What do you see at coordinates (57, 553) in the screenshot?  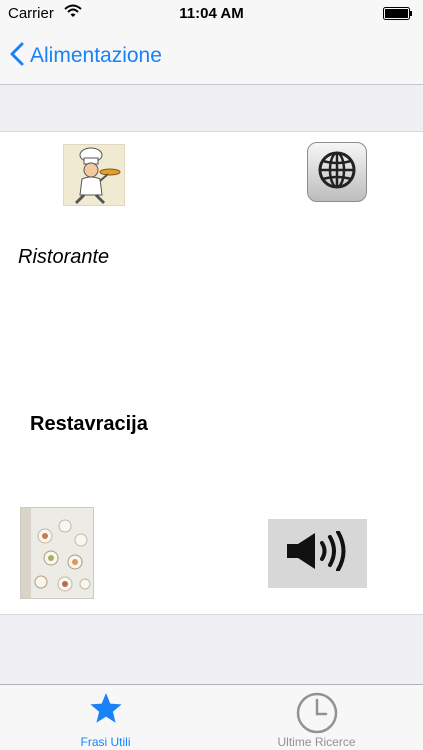 I see `cookbook-cover-image` at bounding box center [57, 553].